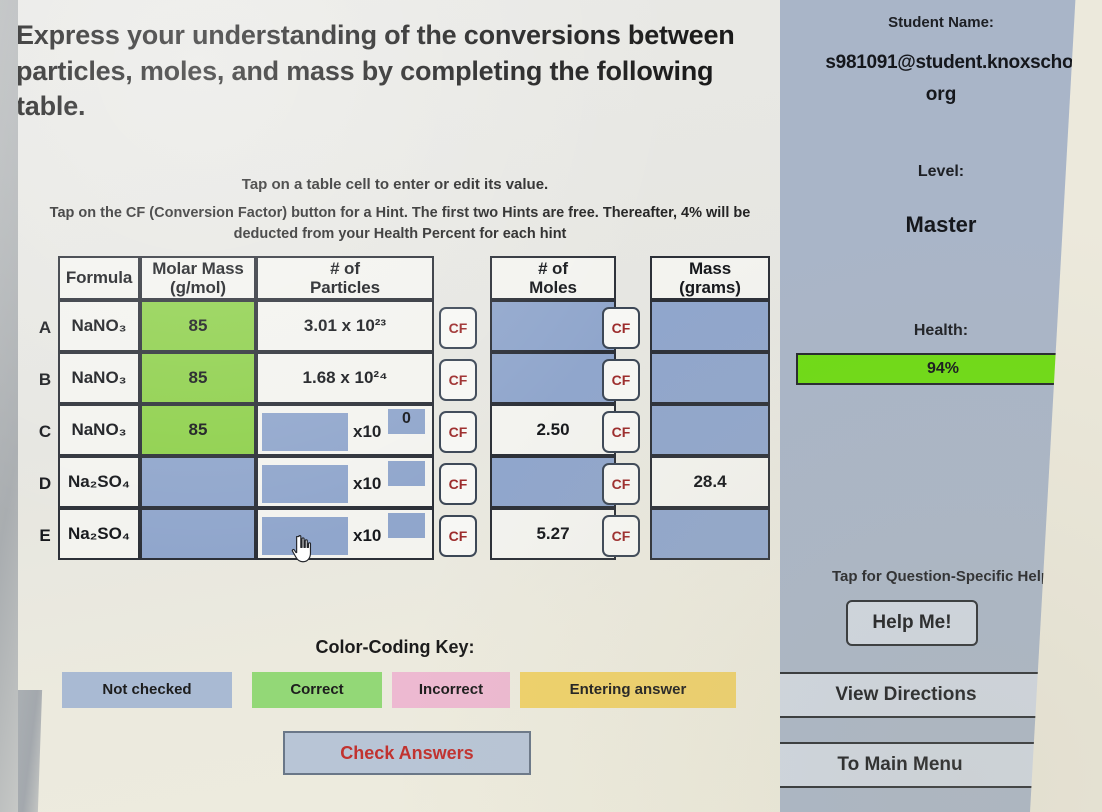 This screenshot has width=1102, height=812. Describe the element at coordinates (451, 690) in the screenshot. I see `key-chip-incorrect: Incorrect` at that location.